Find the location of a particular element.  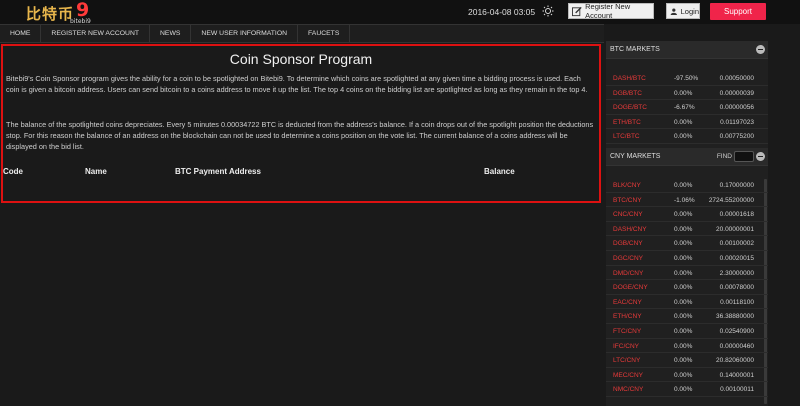

market-row: DGB/CNY 0.00% 0.00100002 is located at coordinates (687, 243).